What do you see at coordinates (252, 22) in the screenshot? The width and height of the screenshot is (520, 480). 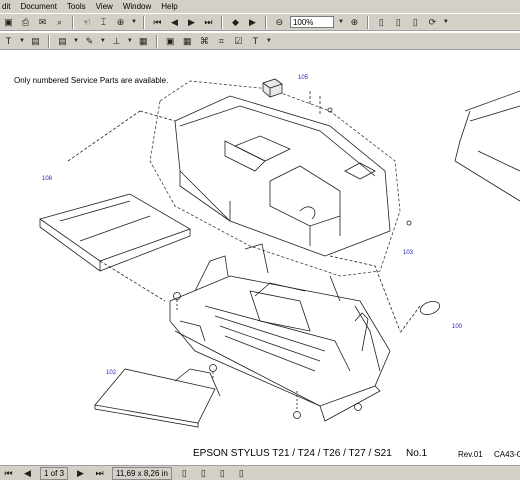 I see `forward-icon: ▶` at bounding box center [252, 22].